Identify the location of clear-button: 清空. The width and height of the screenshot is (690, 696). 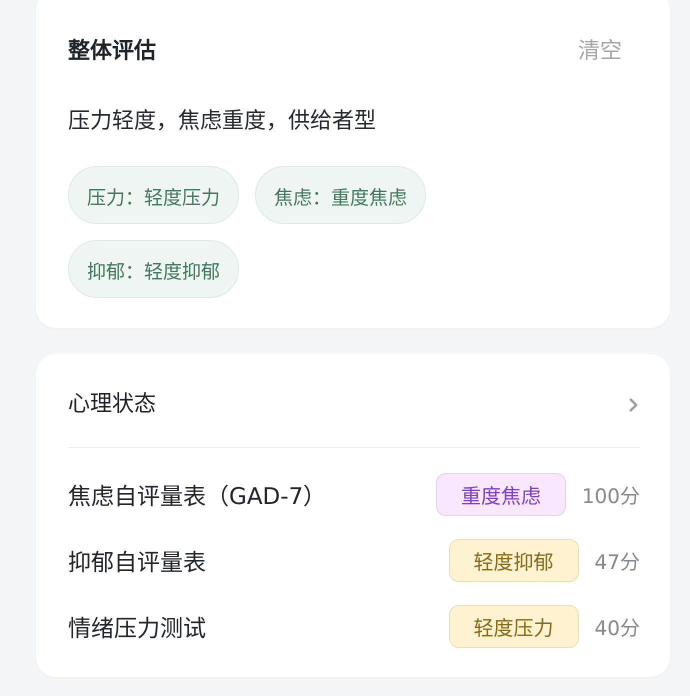
(600, 52).